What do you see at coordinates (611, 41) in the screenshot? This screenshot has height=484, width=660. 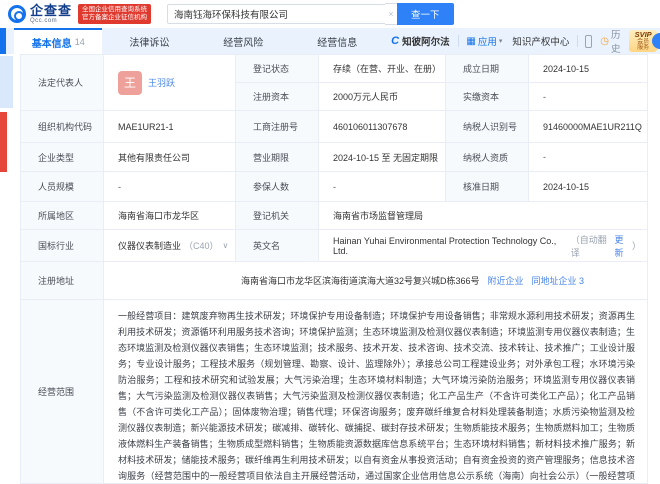 I see `history-link: ◷ 历史` at bounding box center [611, 41].